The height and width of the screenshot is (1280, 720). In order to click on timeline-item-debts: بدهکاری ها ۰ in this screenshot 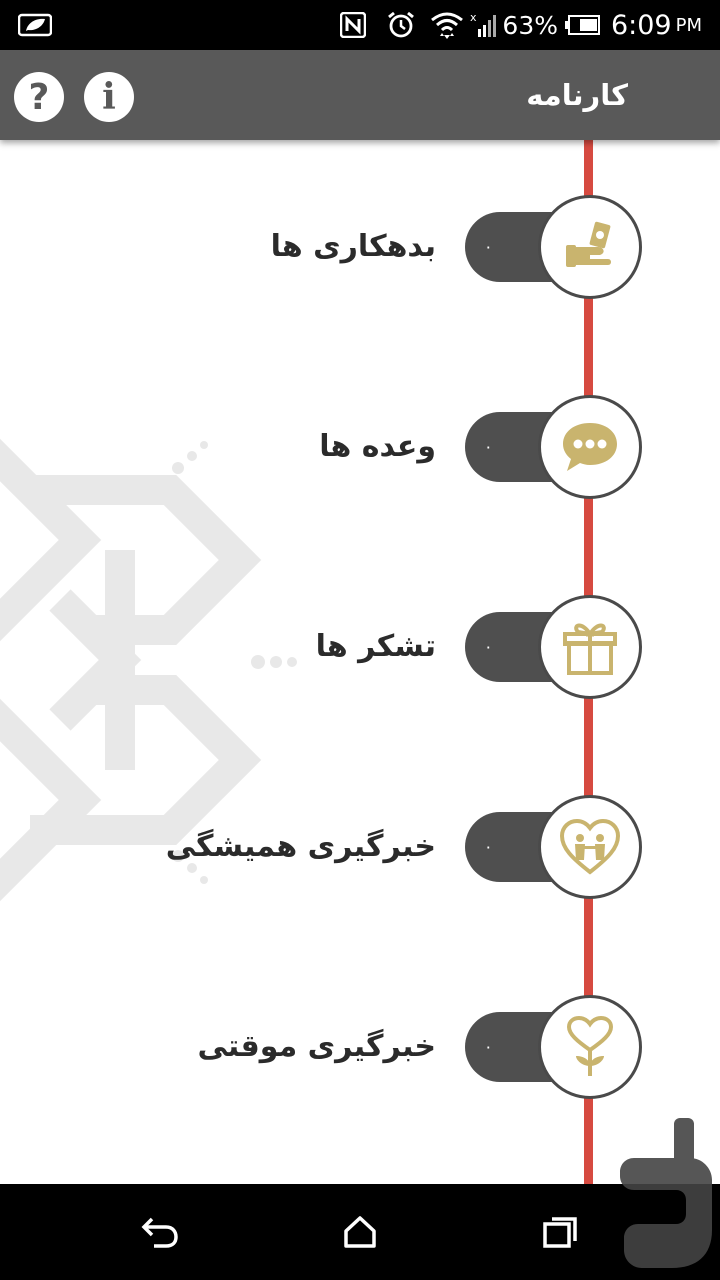, I will do `click(360, 247)`.